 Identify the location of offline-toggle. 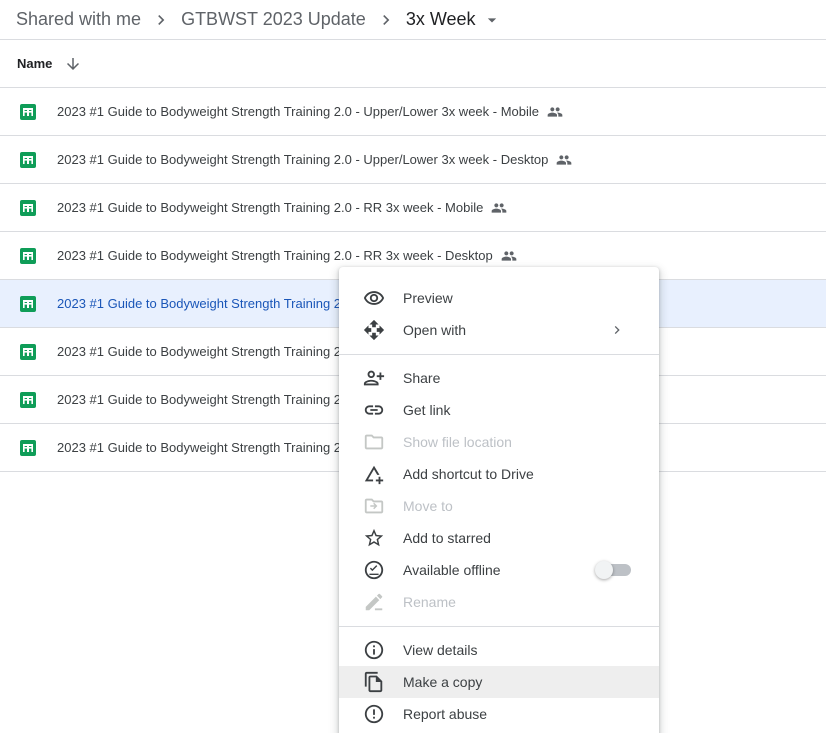
(614, 570).